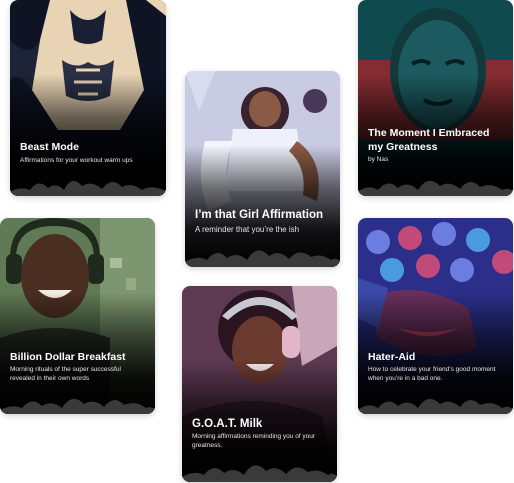 The image size is (514, 483). Describe the element at coordinates (49, 147) in the screenshot. I see `card-title: Beast Mode` at that location.